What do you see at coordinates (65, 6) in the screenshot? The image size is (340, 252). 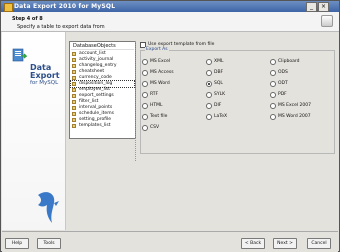 I see `window-title: Data Export 2010 for MySQL` at bounding box center [65, 6].